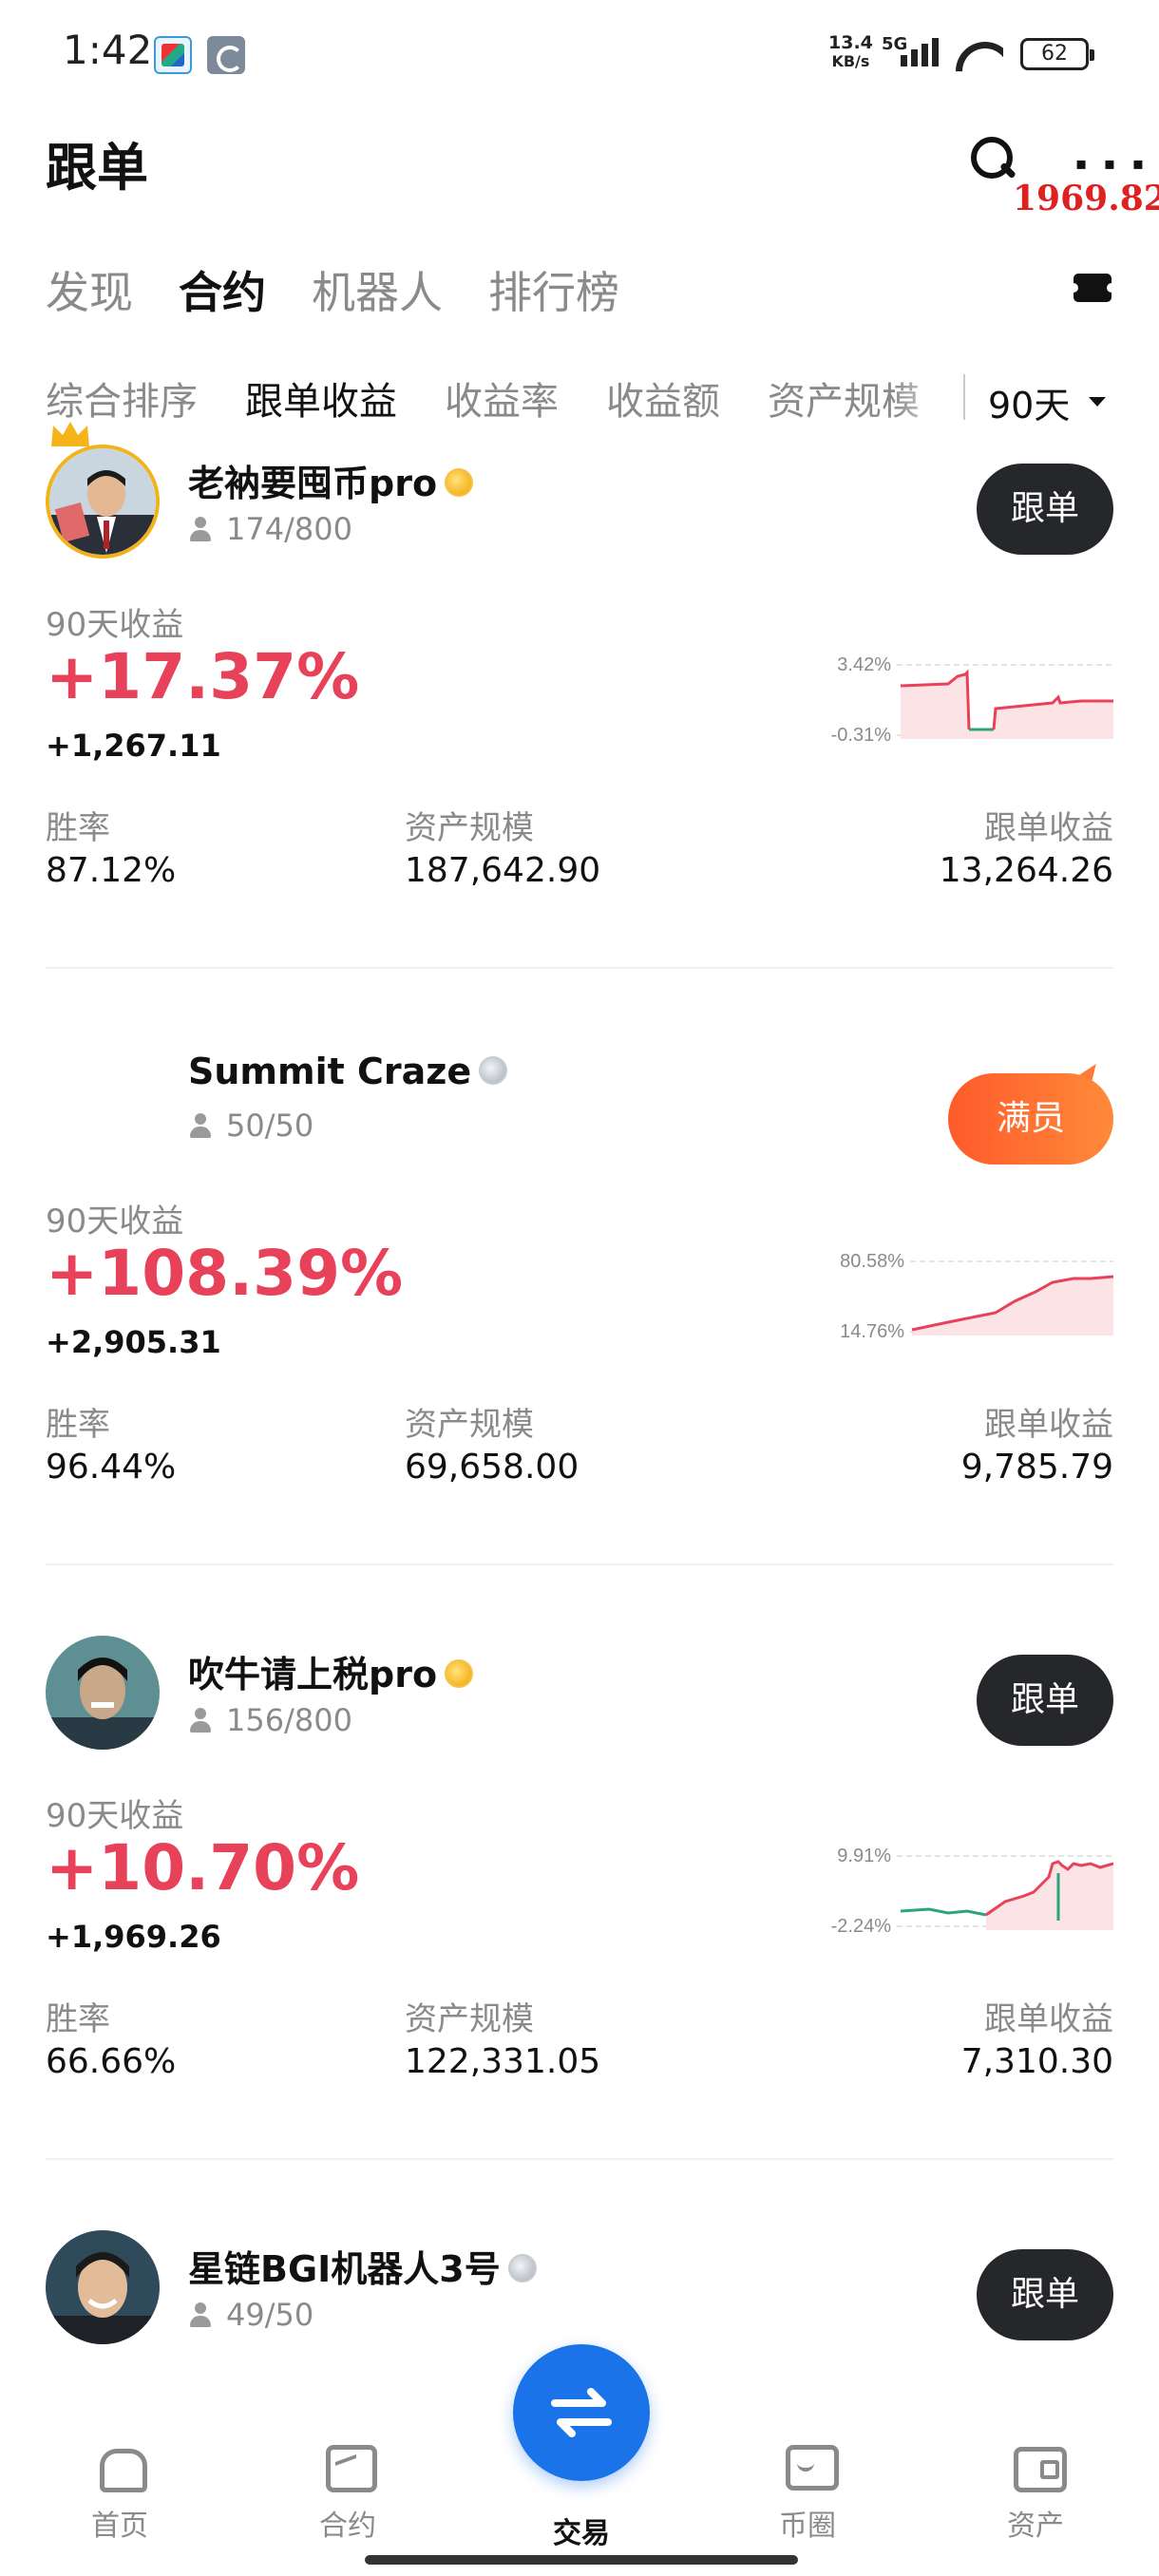 Image resolution: width=1159 pixels, height=2576 pixels. Describe the element at coordinates (503, 870) in the screenshot. I see `aum-value: 187,642.90` at that location.